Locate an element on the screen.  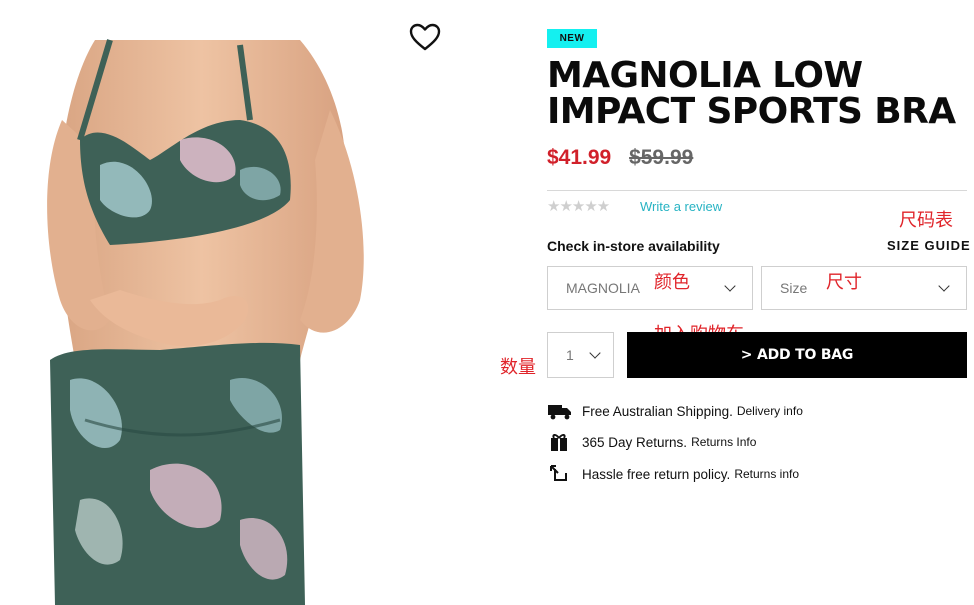
returns-info-link: Returns Info is located at coordinates (723, 442).